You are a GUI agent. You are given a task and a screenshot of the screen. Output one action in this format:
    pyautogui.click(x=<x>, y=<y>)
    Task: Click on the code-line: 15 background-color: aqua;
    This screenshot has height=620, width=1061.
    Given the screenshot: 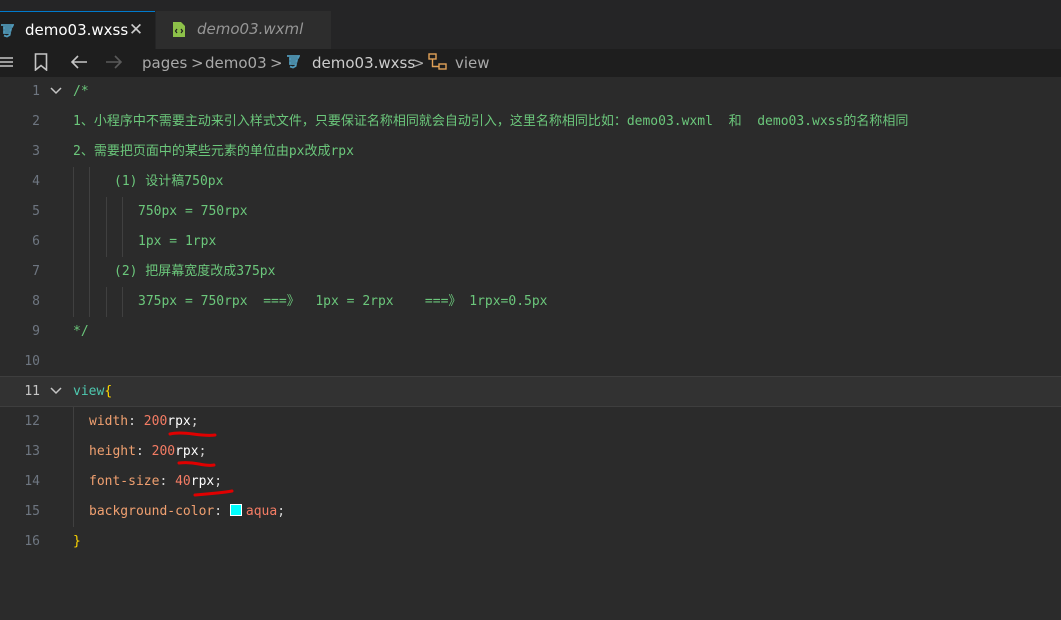 What is the action you would take?
    pyautogui.click(x=530, y=512)
    